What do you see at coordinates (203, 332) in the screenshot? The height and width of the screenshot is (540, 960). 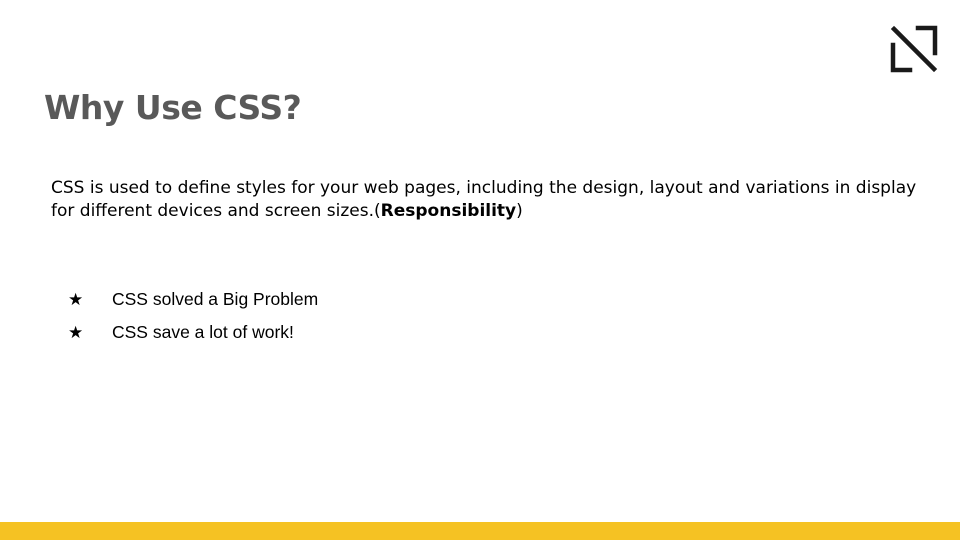 I see `bullet-text: CSS save a lot of work!` at bounding box center [203, 332].